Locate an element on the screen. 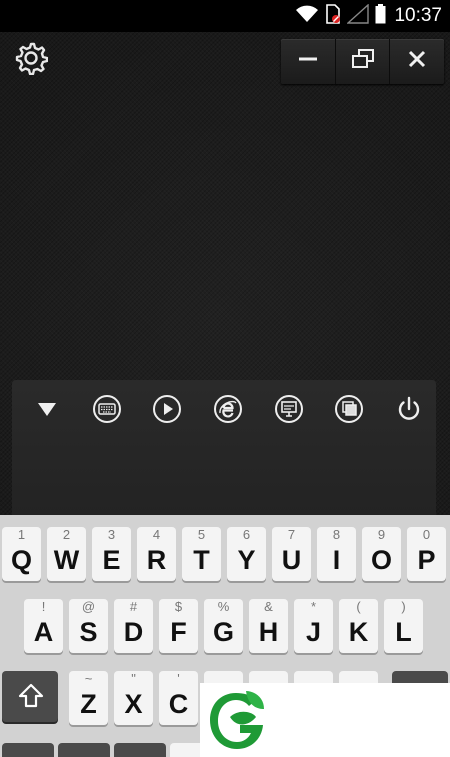 The height and width of the screenshot is (757, 450). key-label: F is located at coordinates (178, 632).